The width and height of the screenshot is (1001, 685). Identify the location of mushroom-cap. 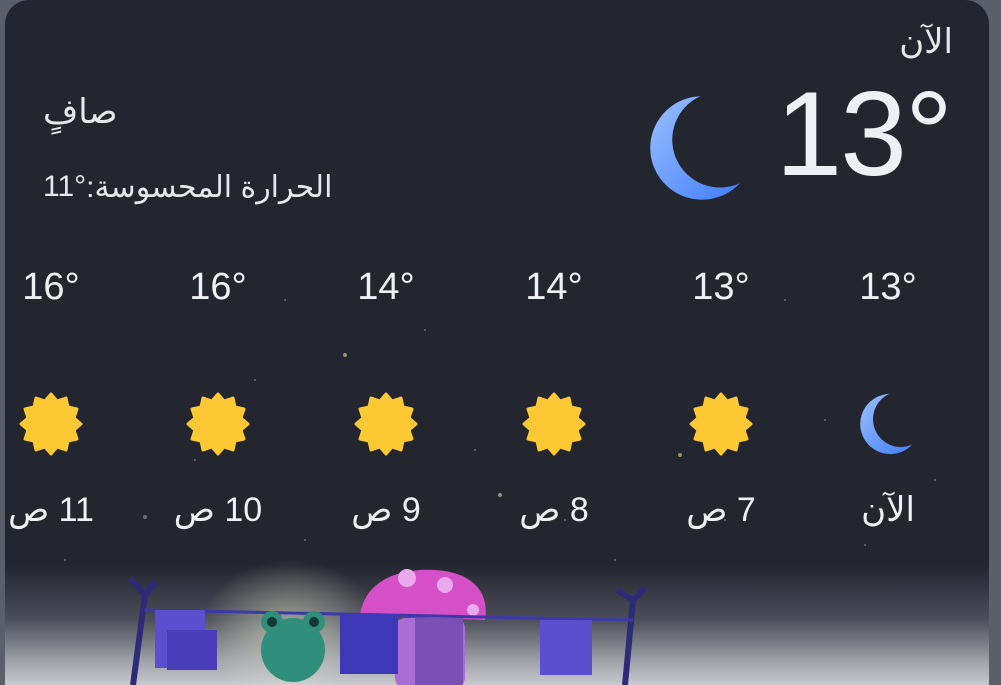
(423, 594).